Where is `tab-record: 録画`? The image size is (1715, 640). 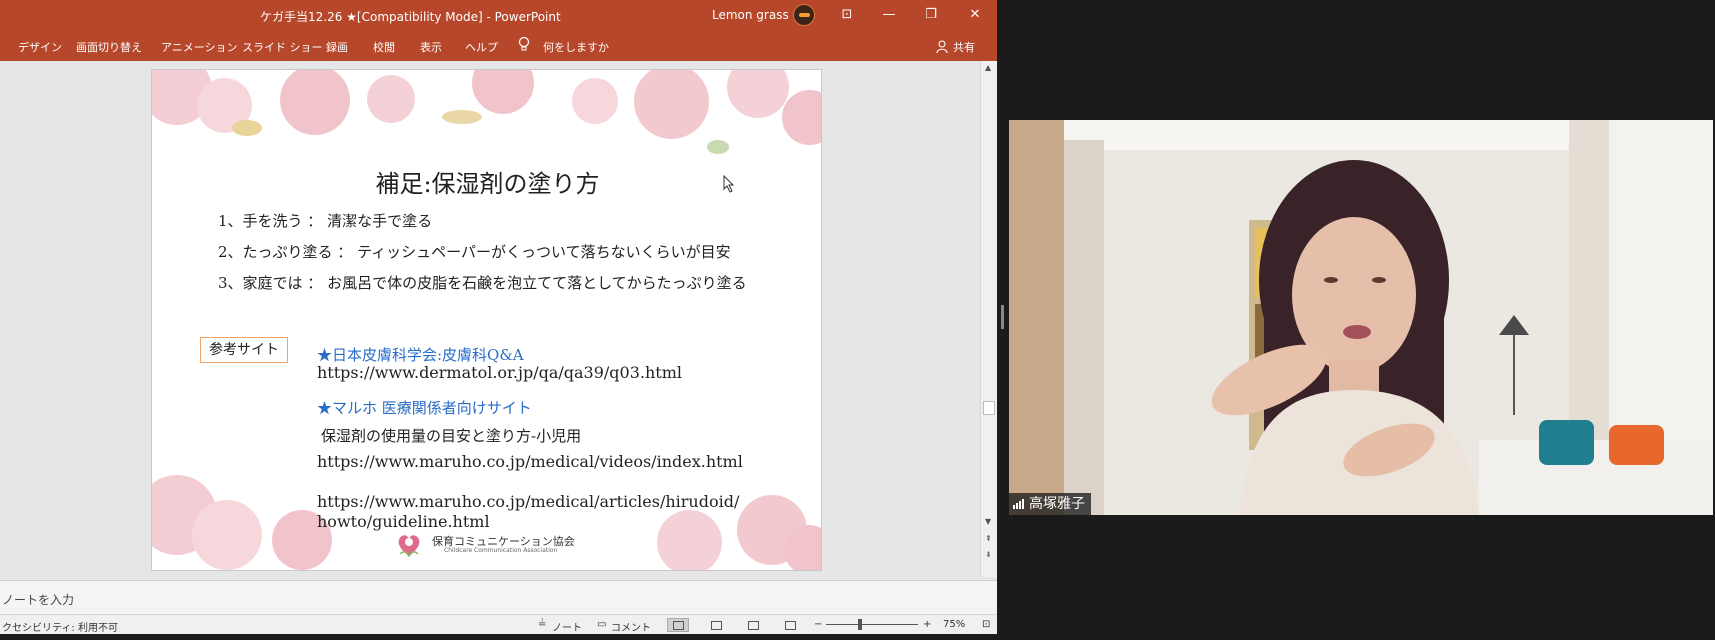
tab-record: 録画 is located at coordinates (337, 47).